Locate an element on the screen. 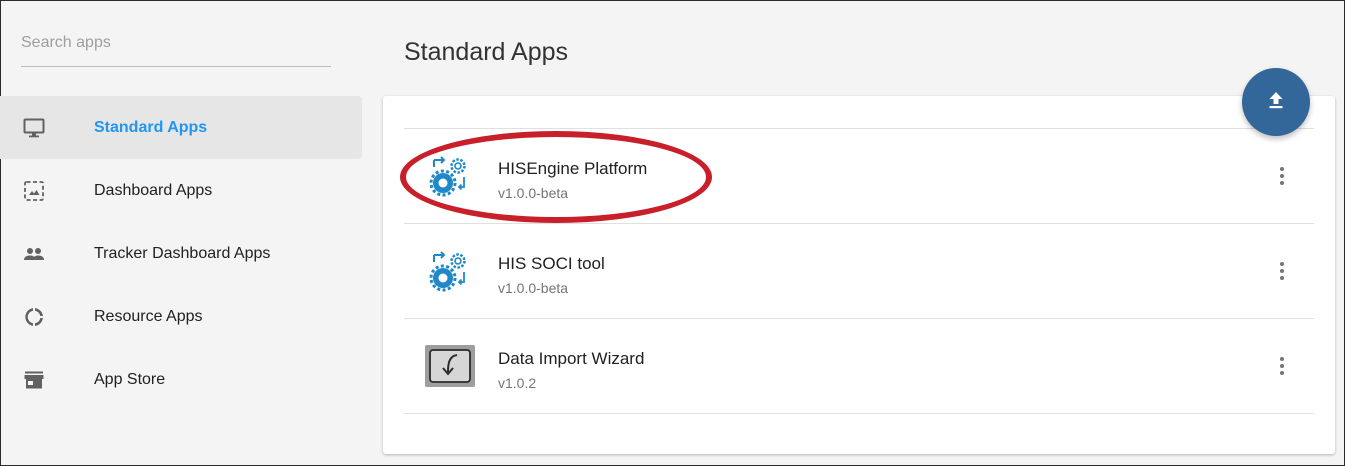 The width and height of the screenshot is (1345, 466). sidebar-item-label: Dashboard Apps is located at coordinates (153, 190).